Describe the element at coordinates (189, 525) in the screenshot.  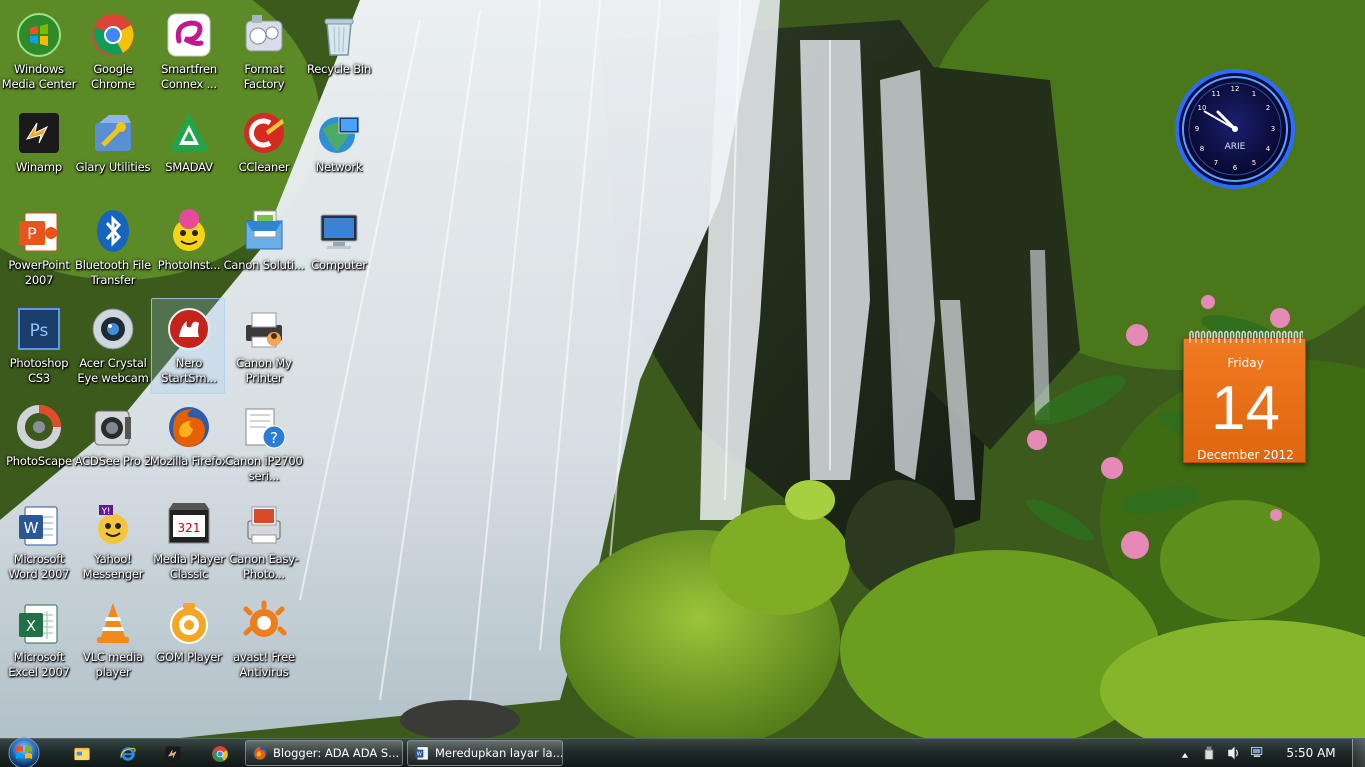
I see `media-player-classic-icon: 321` at that location.